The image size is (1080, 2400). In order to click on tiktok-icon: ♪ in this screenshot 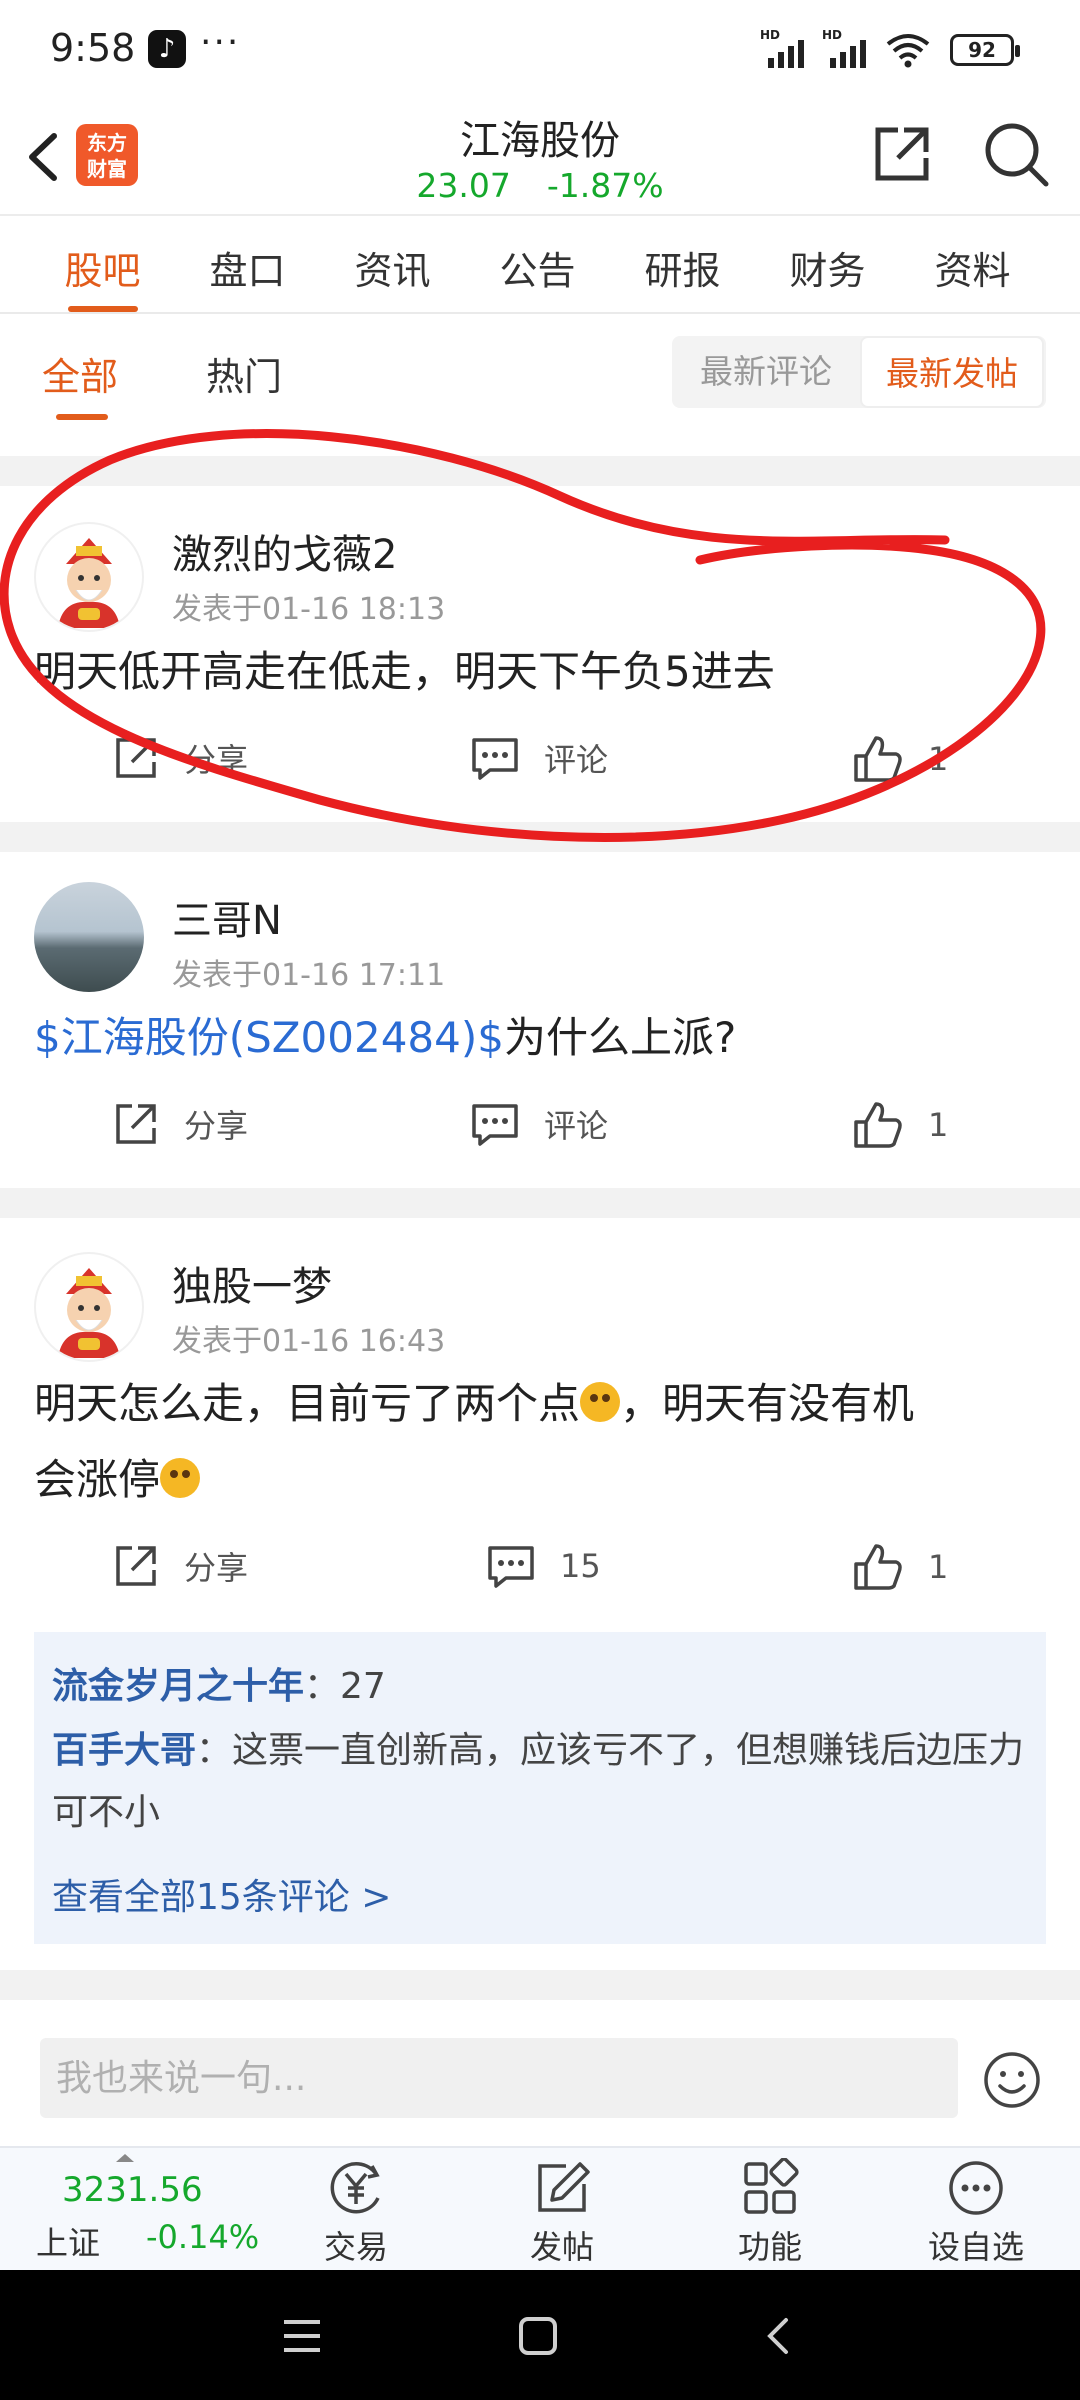, I will do `click(167, 49)`.